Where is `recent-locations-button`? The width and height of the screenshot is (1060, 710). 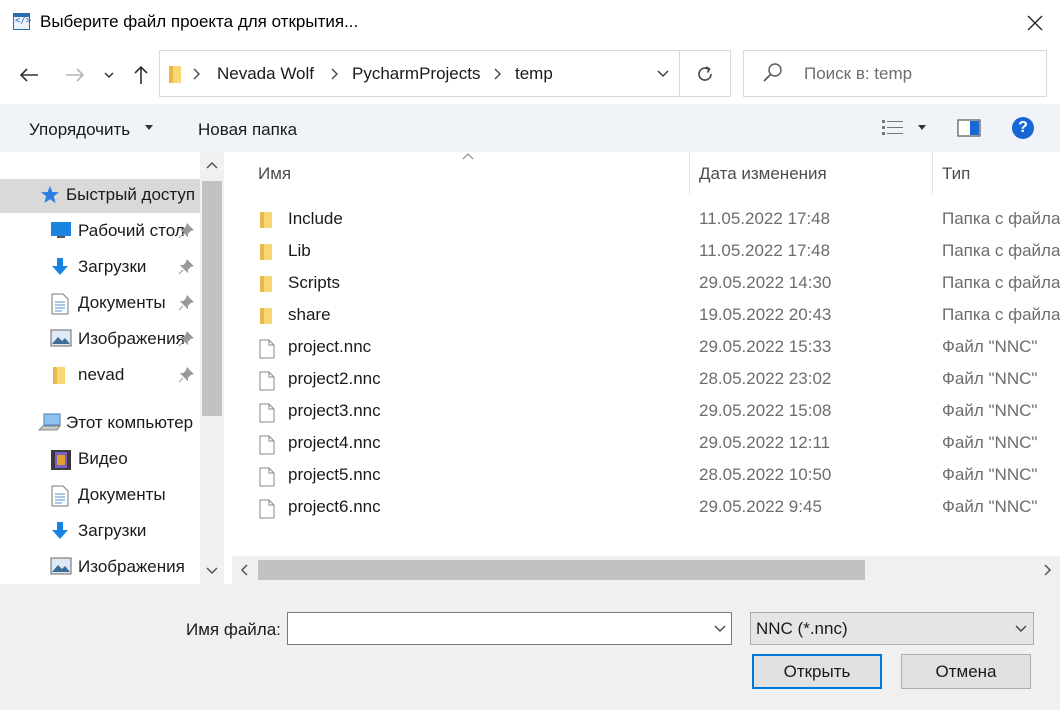
recent-locations-button is located at coordinates (109, 75).